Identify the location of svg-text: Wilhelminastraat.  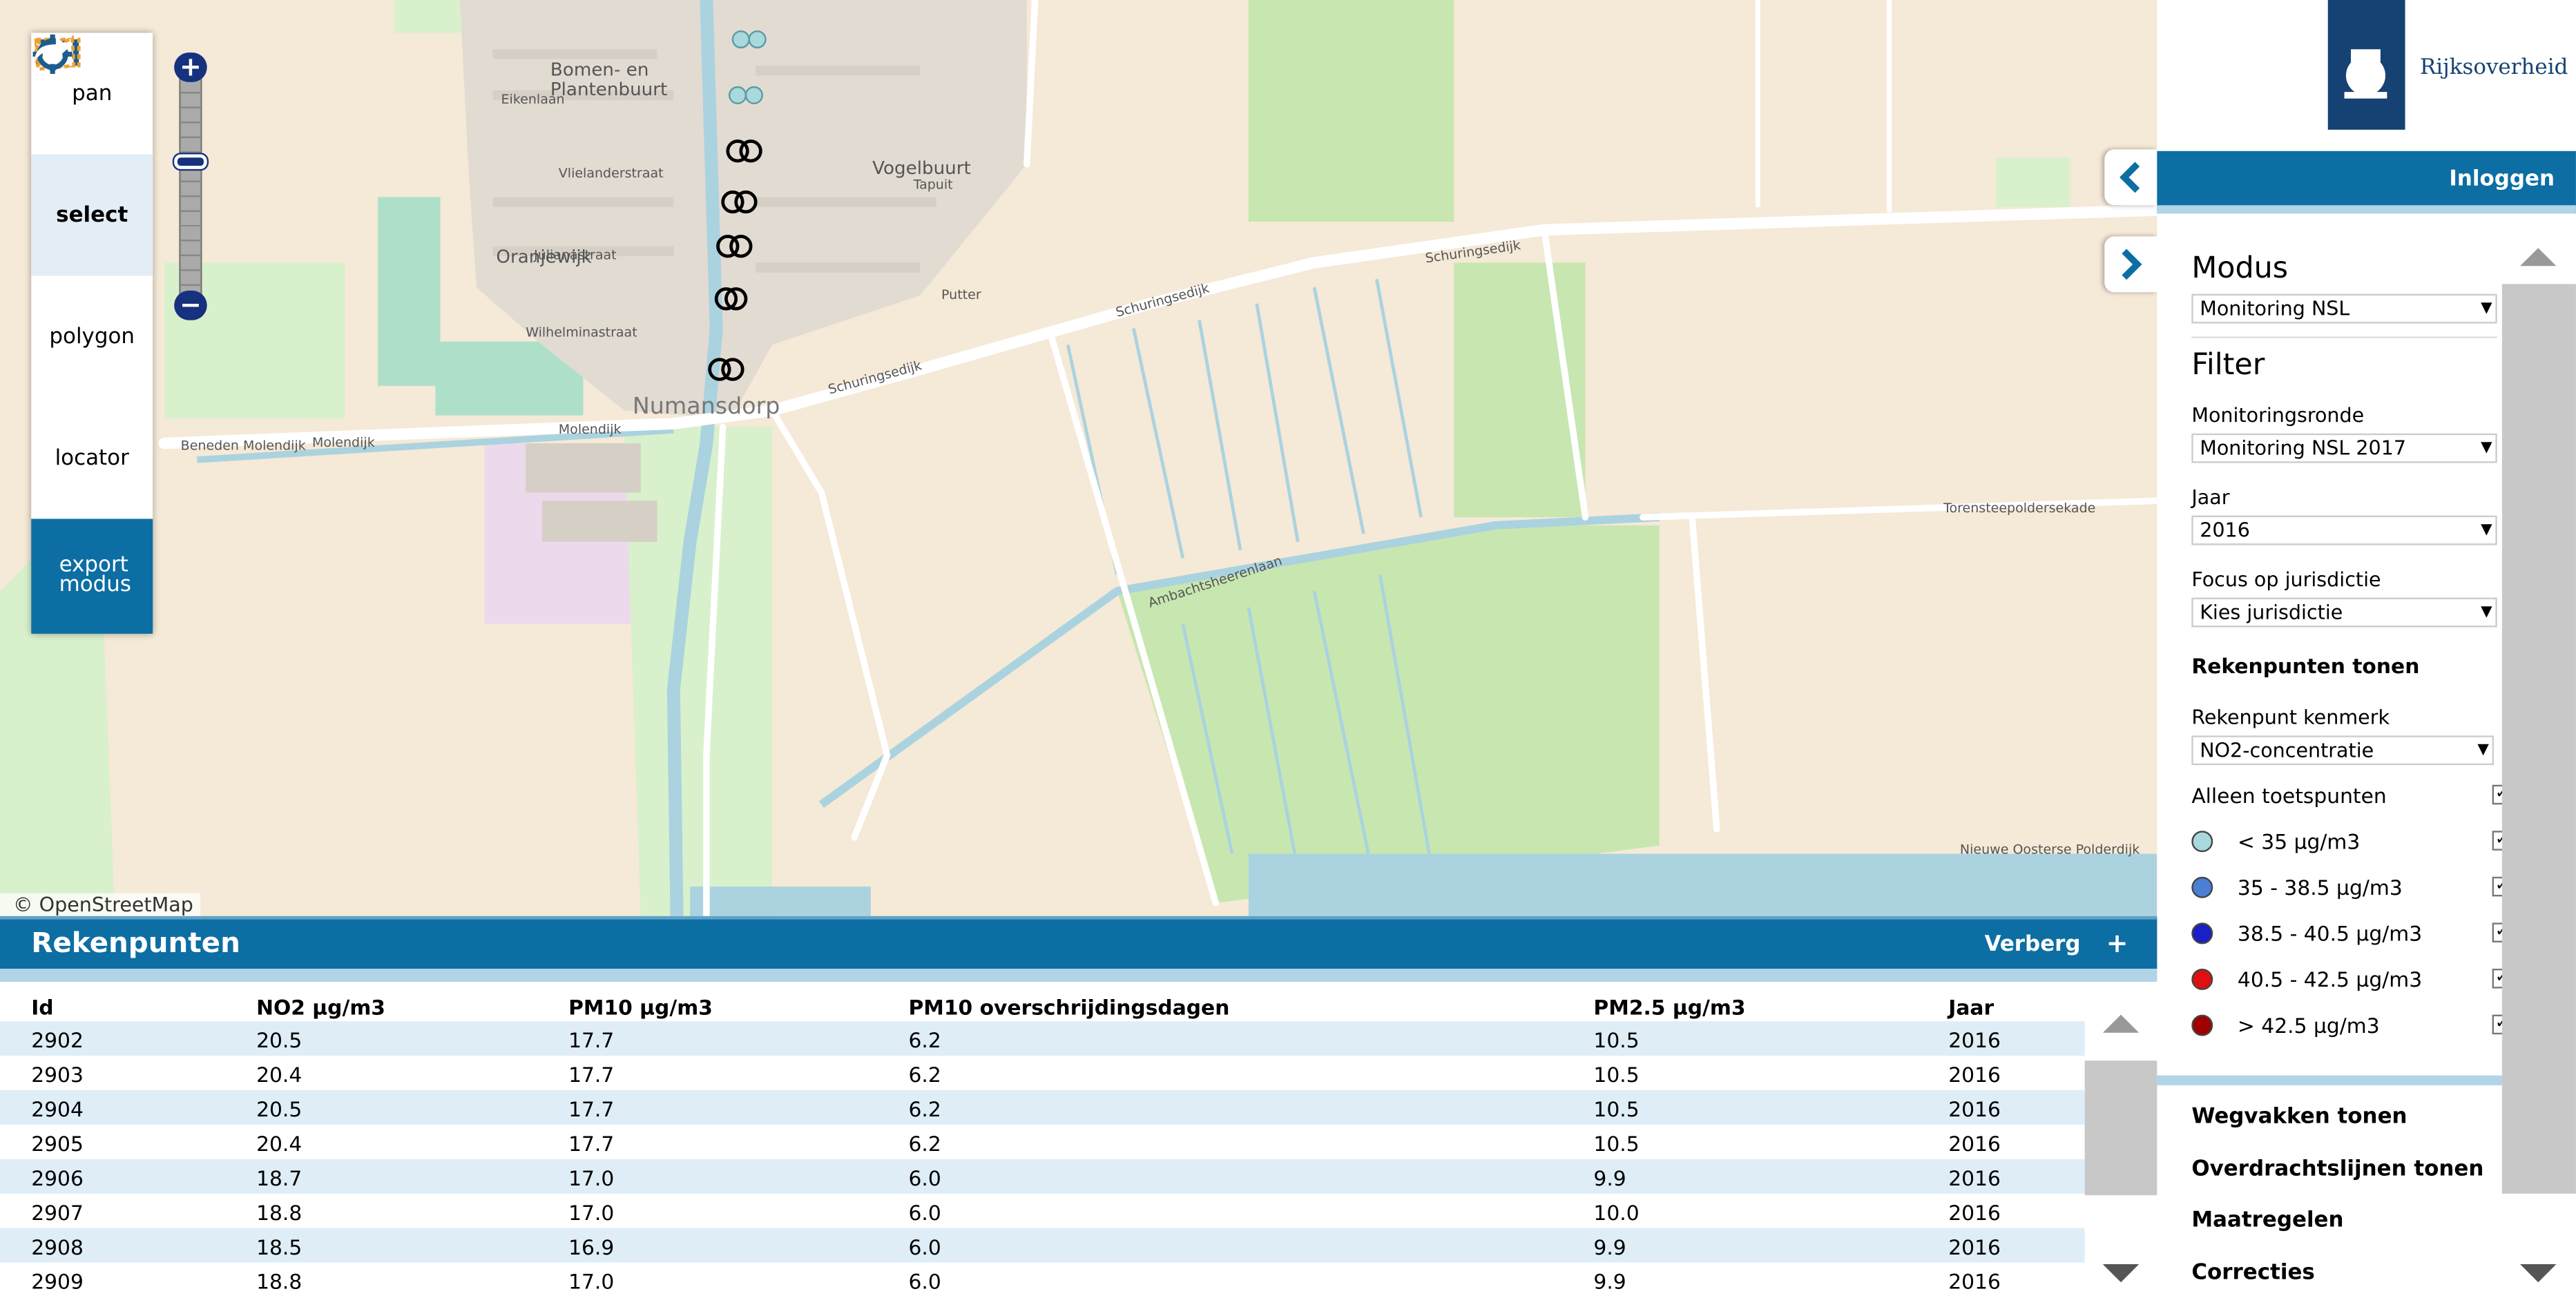
(581, 332).